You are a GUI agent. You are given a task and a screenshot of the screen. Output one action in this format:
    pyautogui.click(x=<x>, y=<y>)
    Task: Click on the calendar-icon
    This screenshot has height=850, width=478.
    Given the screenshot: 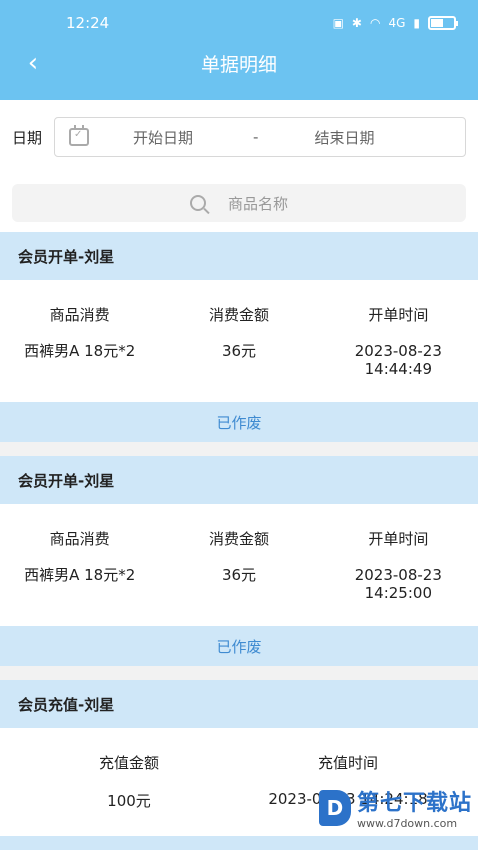 What is the action you would take?
    pyautogui.click(x=79, y=135)
    